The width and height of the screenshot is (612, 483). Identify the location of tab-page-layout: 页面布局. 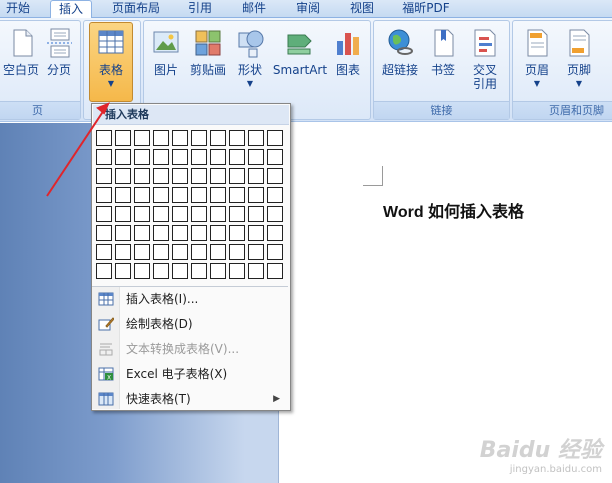
(136, 9).